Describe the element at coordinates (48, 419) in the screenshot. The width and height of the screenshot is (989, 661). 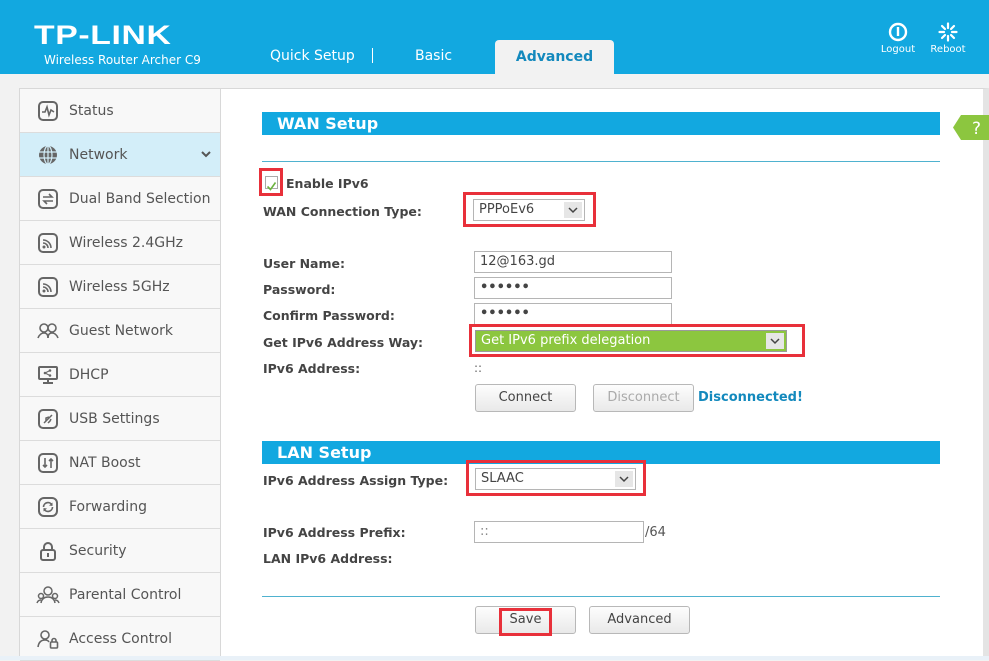
I see `usb-icon` at that location.